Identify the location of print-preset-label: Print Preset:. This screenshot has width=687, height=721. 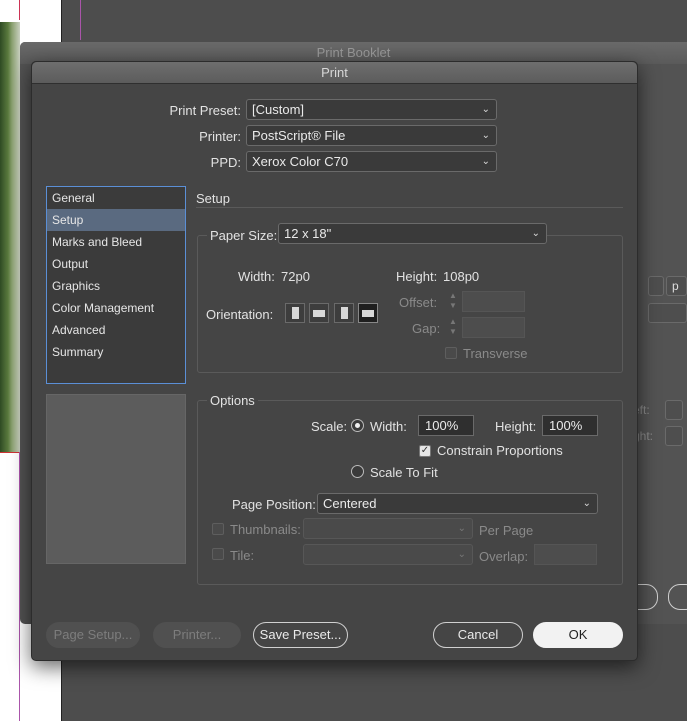
(205, 110).